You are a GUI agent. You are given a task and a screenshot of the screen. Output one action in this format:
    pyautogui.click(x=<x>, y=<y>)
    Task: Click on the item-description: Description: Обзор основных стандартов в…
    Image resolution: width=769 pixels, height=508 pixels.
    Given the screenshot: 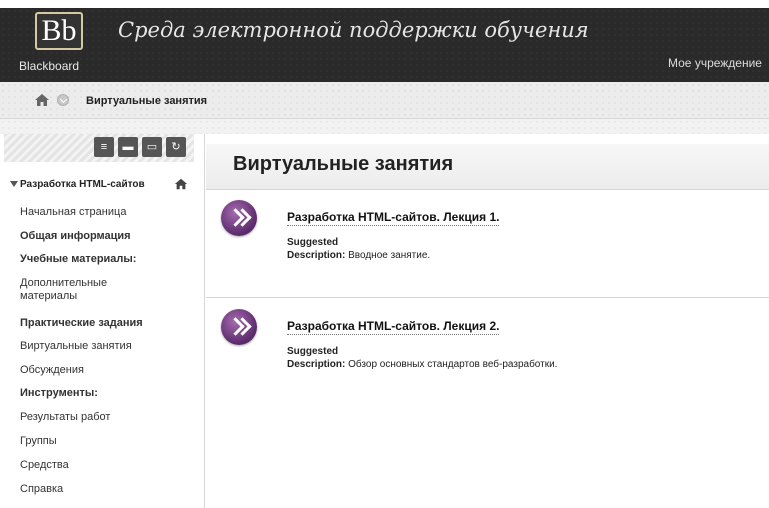 What is the action you would take?
    pyautogui.click(x=422, y=364)
    